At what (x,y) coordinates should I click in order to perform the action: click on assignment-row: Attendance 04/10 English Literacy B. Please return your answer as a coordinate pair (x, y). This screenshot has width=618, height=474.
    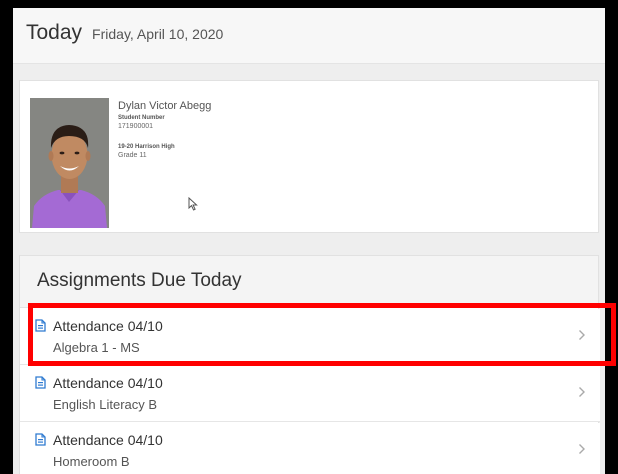
    Looking at the image, I should click on (310, 394).